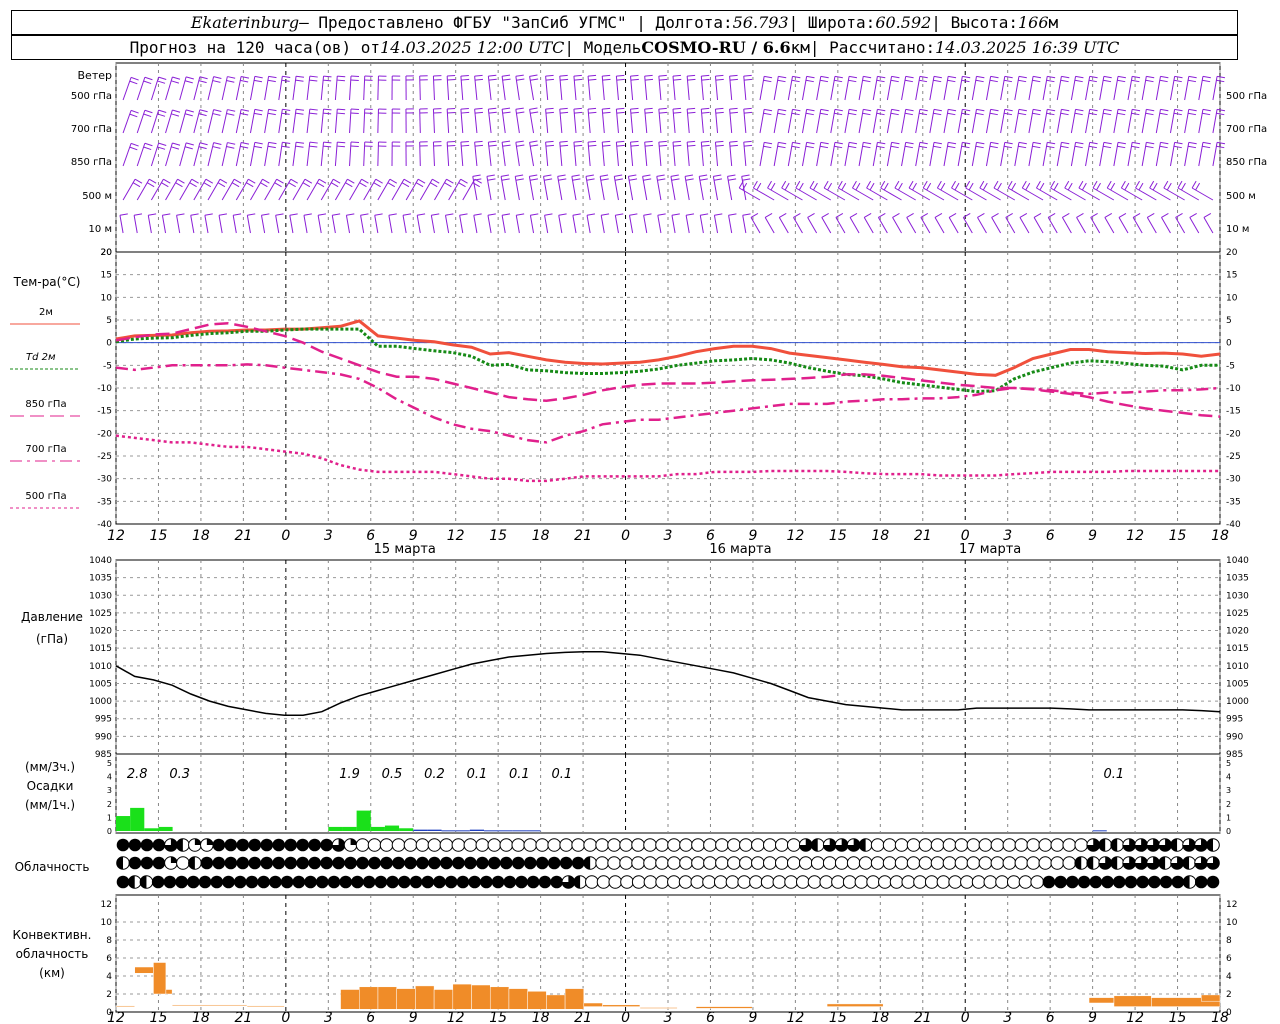  Describe the element at coordinates (574, 999) in the screenshot. I see `convective-bar` at that location.